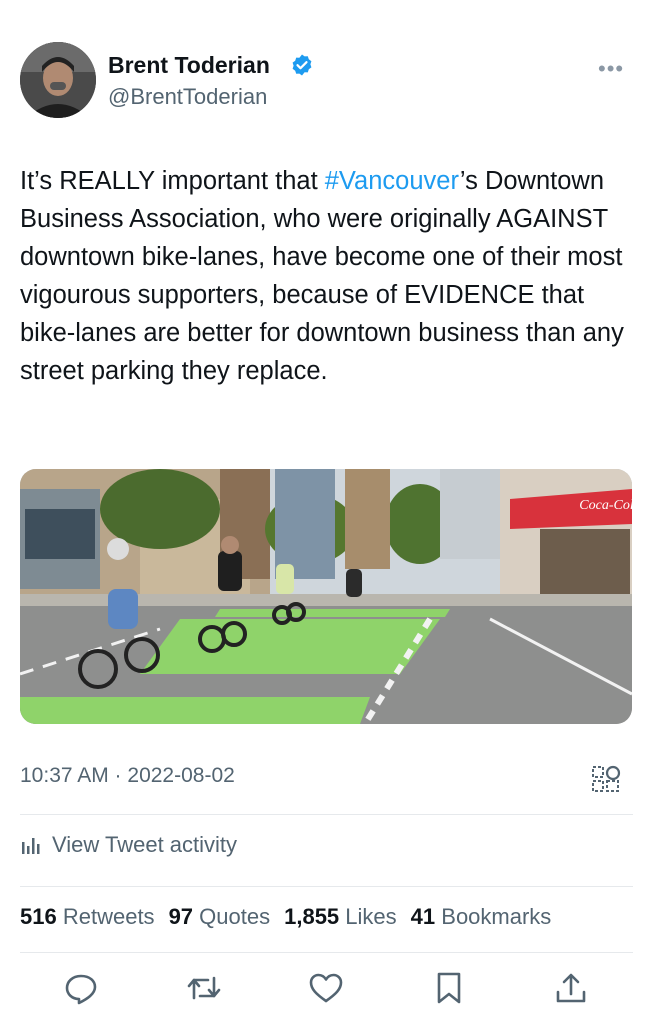 This screenshot has height=1023, width=653. What do you see at coordinates (449, 988) in the screenshot?
I see `bookmark-icon` at bounding box center [449, 988].